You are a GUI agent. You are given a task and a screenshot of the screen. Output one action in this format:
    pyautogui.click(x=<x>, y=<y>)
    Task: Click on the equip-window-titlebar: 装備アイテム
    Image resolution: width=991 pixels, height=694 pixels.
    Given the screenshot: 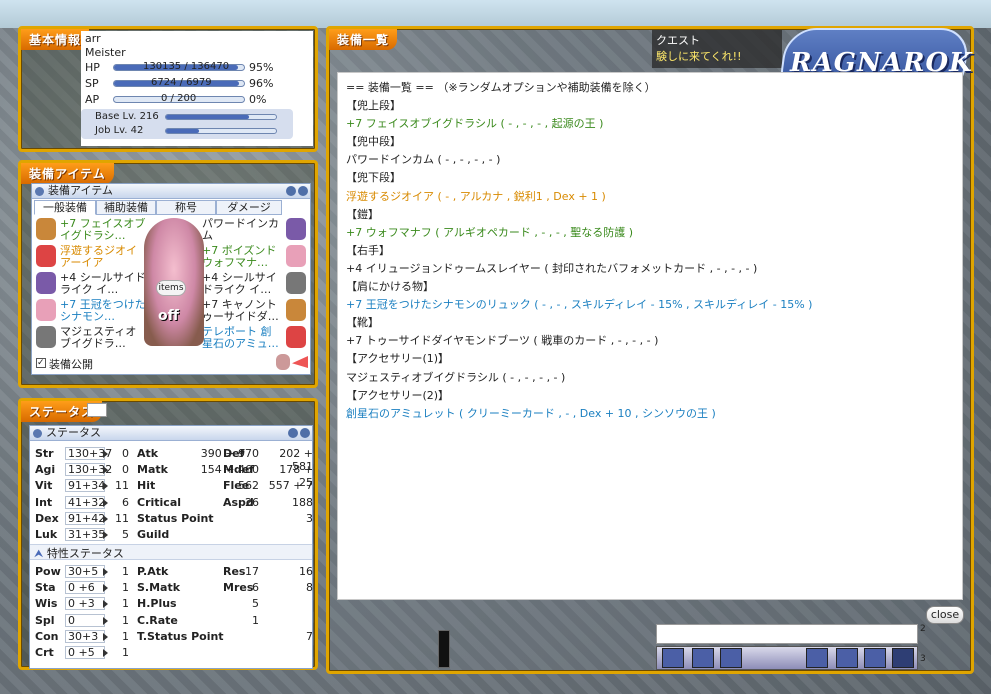 What is the action you would take?
    pyautogui.click(x=171, y=191)
    